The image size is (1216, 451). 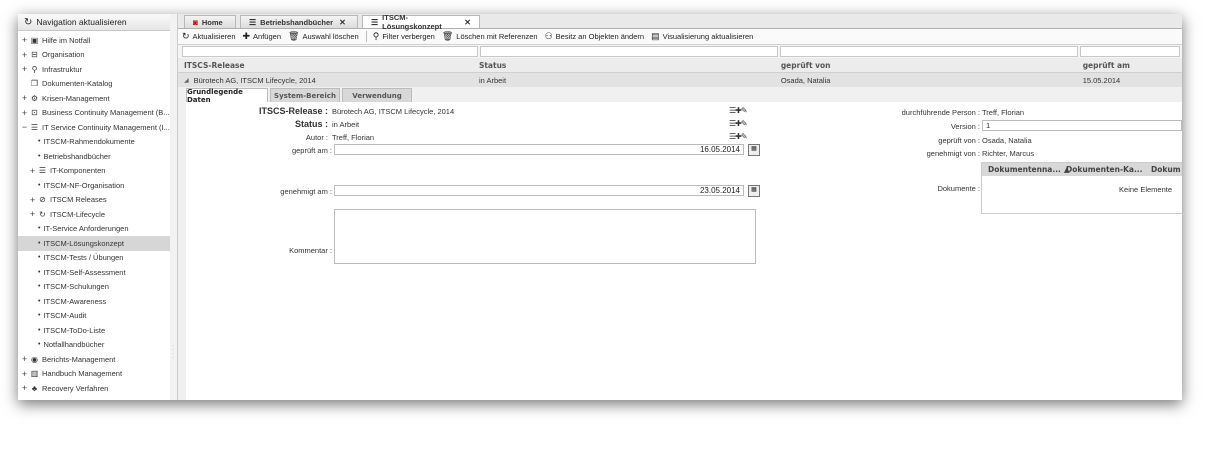 What do you see at coordinates (630, 65) in the screenshot?
I see `column-header-status: Status` at bounding box center [630, 65].